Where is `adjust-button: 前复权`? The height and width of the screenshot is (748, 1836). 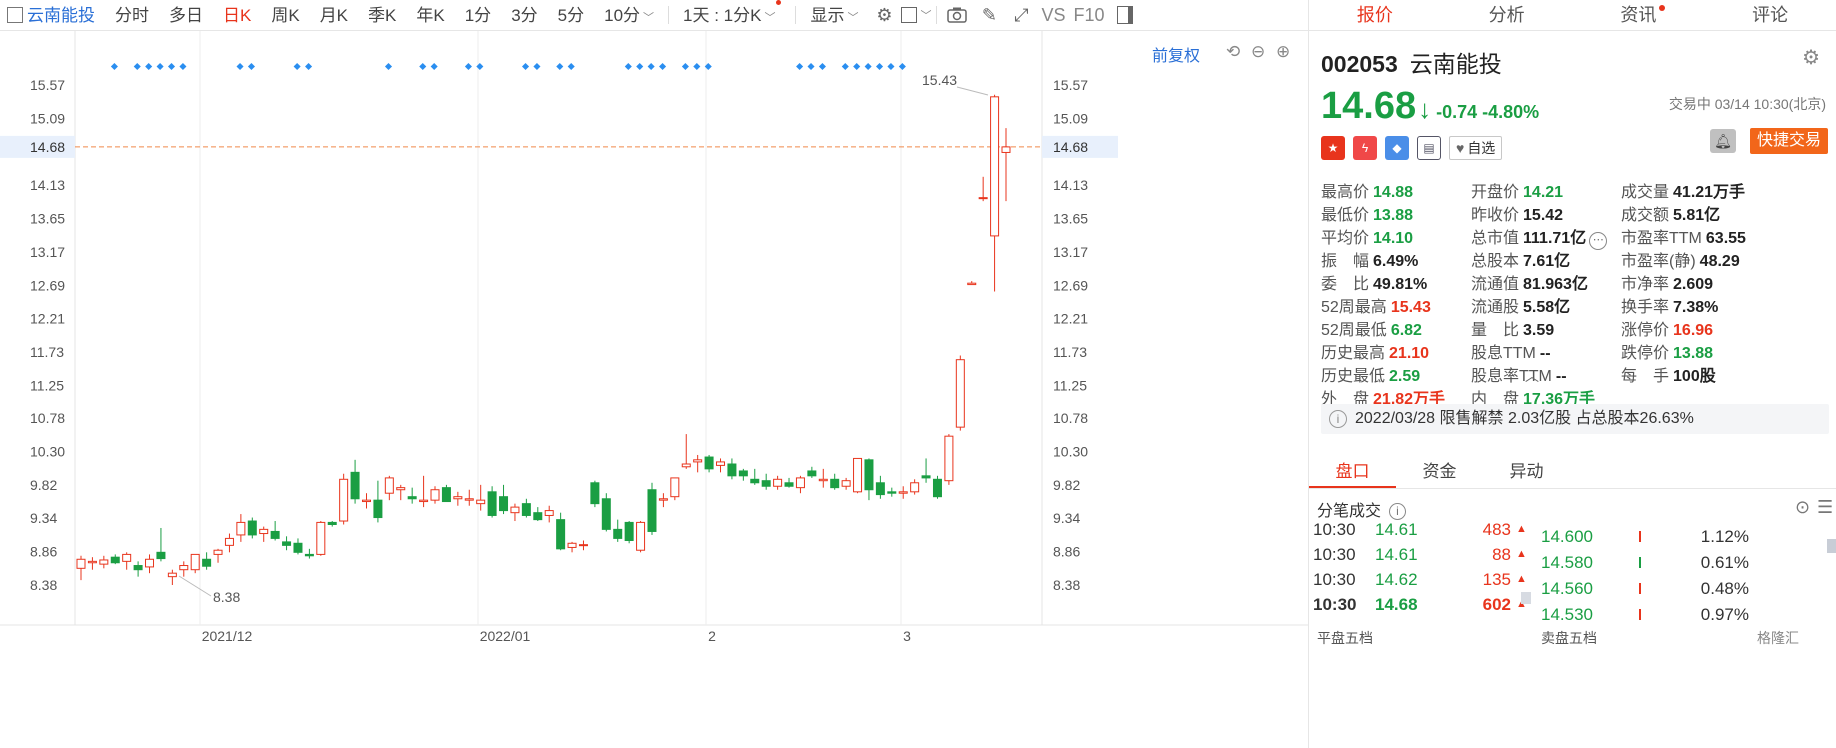 adjust-button: 前复权 is located at coordinates (1176, 54).